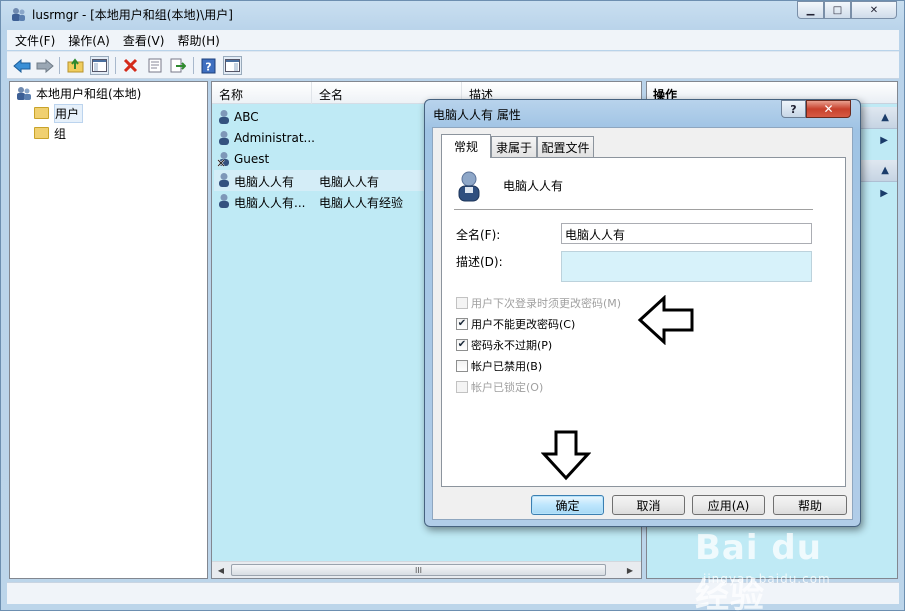  Describe the element at coordinates (686, 266) in the screenshot. I see `description-field` at that location.